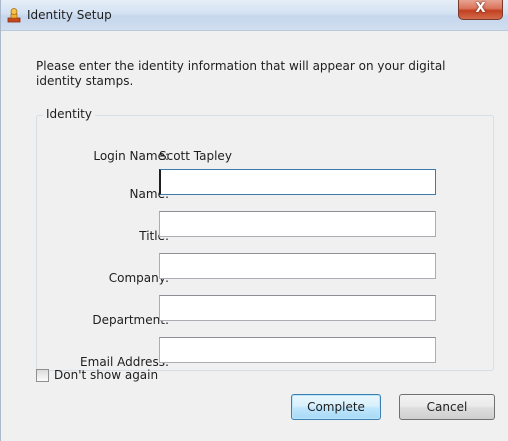 The height and width of the screenshot is (441, 508). What do you see at coordinates (69, 114) in the screenshot?
I see `identity-group-legend: Identity` at bounding box center [69, 114].